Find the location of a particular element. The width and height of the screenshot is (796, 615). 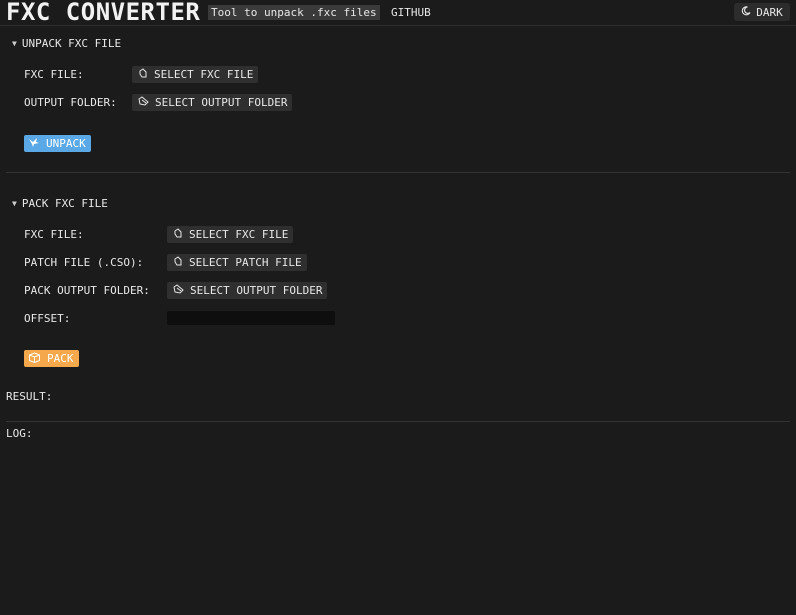

pack-button: PACK is located at coordinates (51, 358).